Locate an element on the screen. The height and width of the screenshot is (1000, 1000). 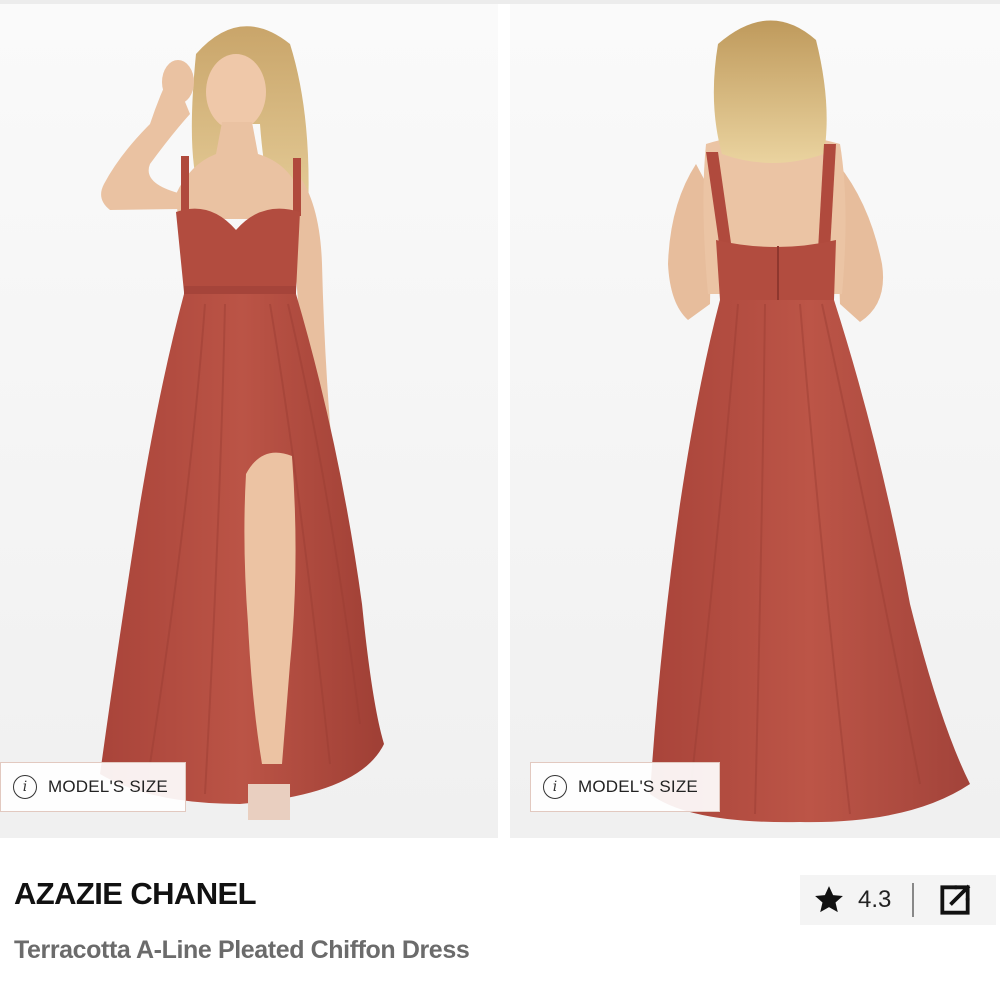
rating-bar: 4.3 is located at coordinates (898, 900).